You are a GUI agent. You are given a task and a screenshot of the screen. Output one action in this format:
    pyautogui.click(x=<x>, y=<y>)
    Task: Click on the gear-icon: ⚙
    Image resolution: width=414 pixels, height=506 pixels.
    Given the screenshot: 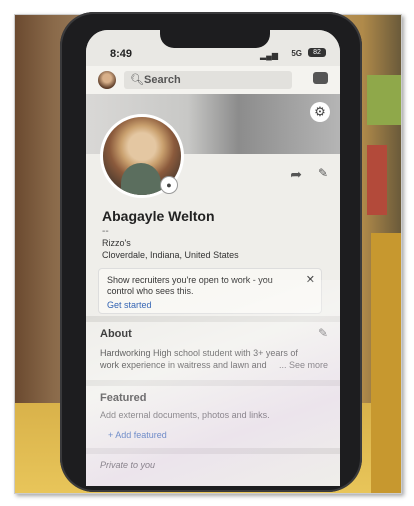 What is the action you would take?
    pyautogui.click(x=320, y=112)
    